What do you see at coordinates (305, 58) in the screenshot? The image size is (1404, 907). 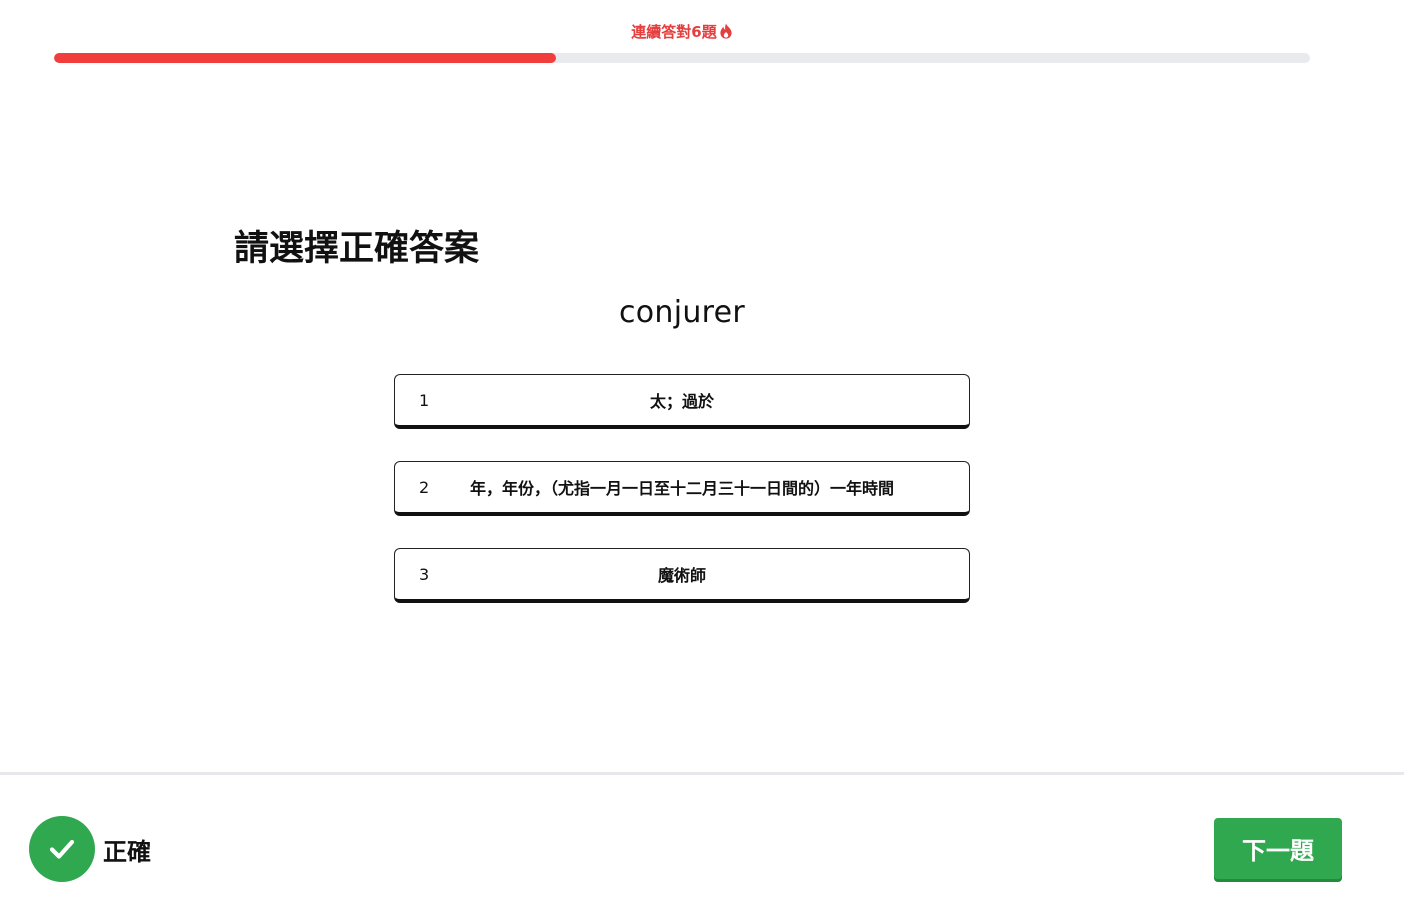 I see `progress-fill` at bounding box center [305, 58].